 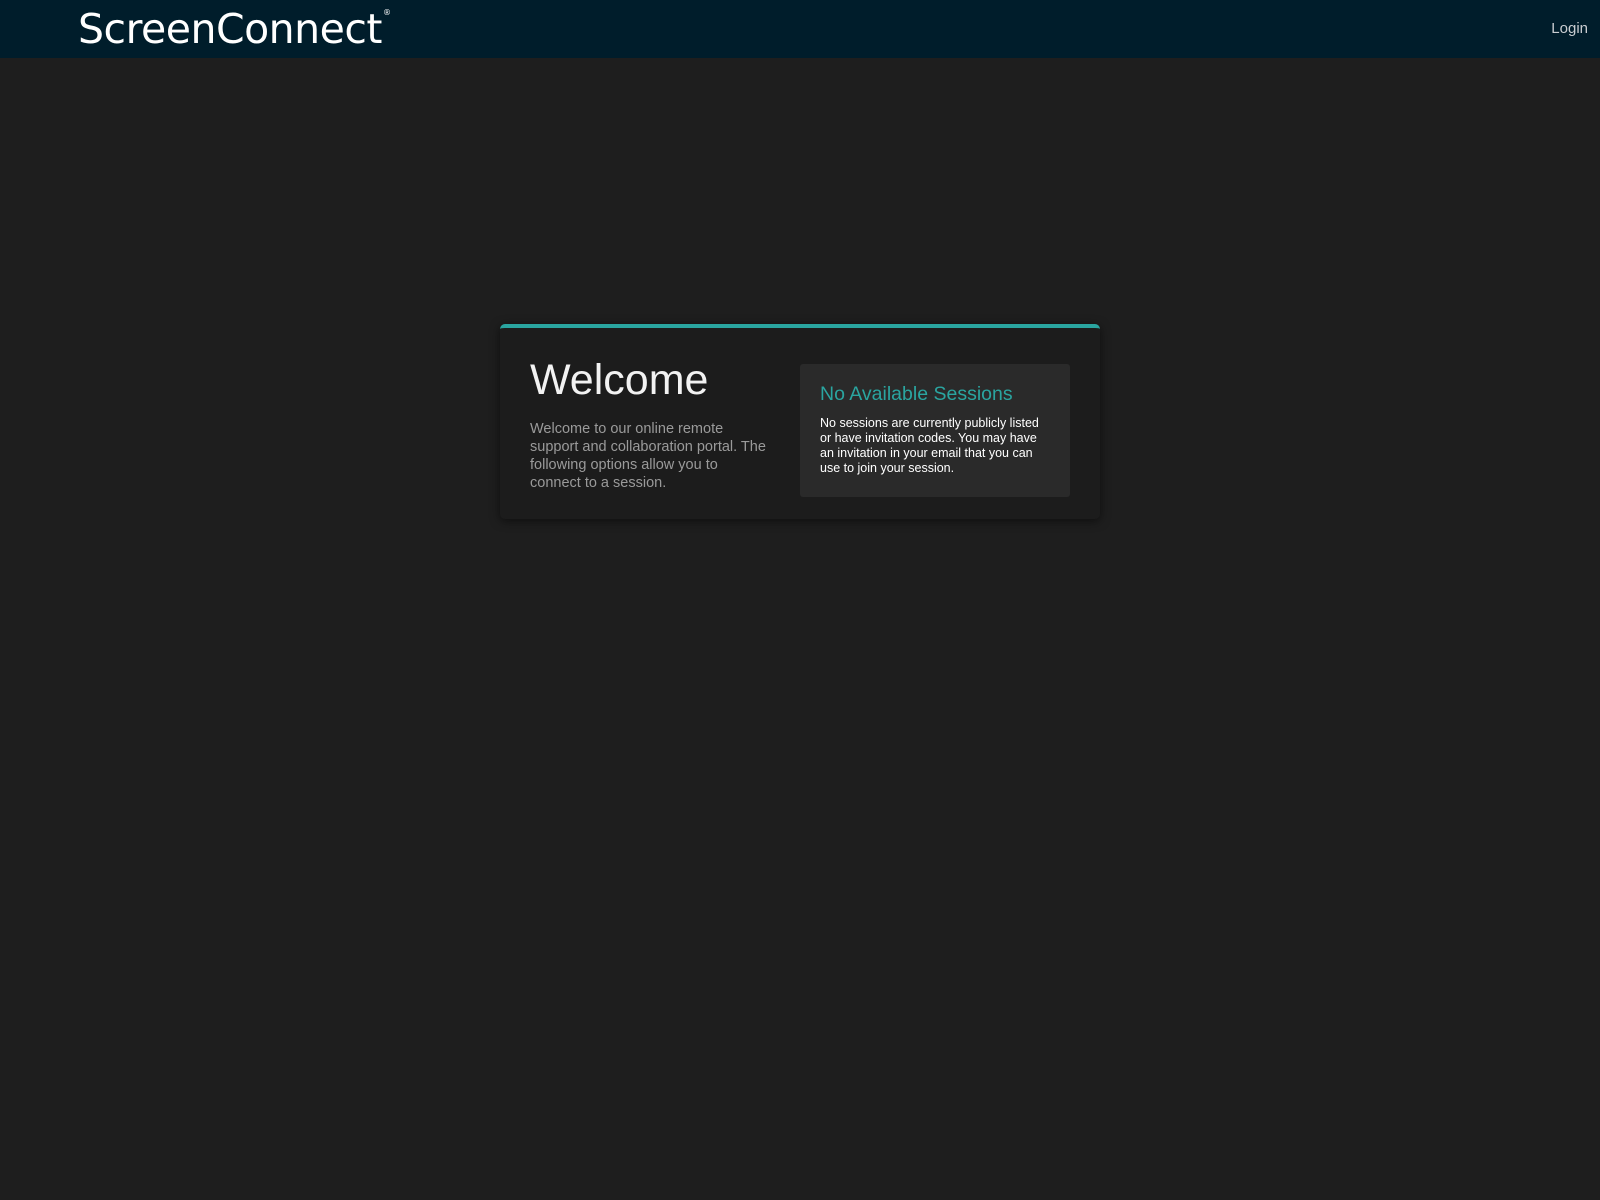 I want to click on registered-mark: ®, so click(x=386, y=12).